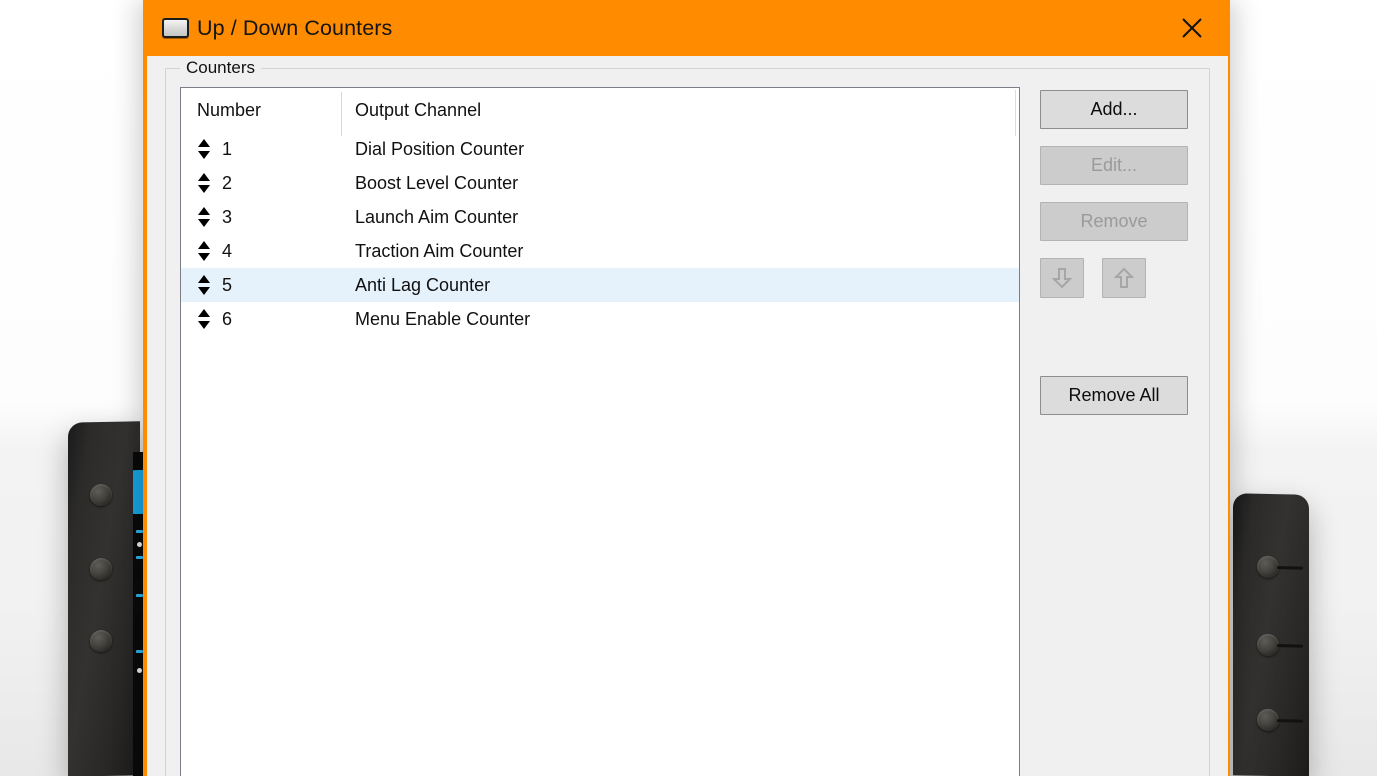 The image size is (1377, 776). What do you see at coordinates (440, 148) in the screenshot?
I see `cell-output-channel: Dial Position Counter` at bounding box center [440, 148].